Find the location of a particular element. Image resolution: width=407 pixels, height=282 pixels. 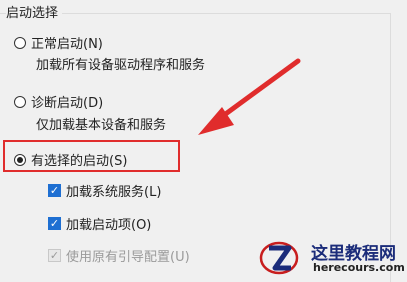

checkbox-load-startup: ✓ 加载启动项(O) is located at coordinates (99, 223).